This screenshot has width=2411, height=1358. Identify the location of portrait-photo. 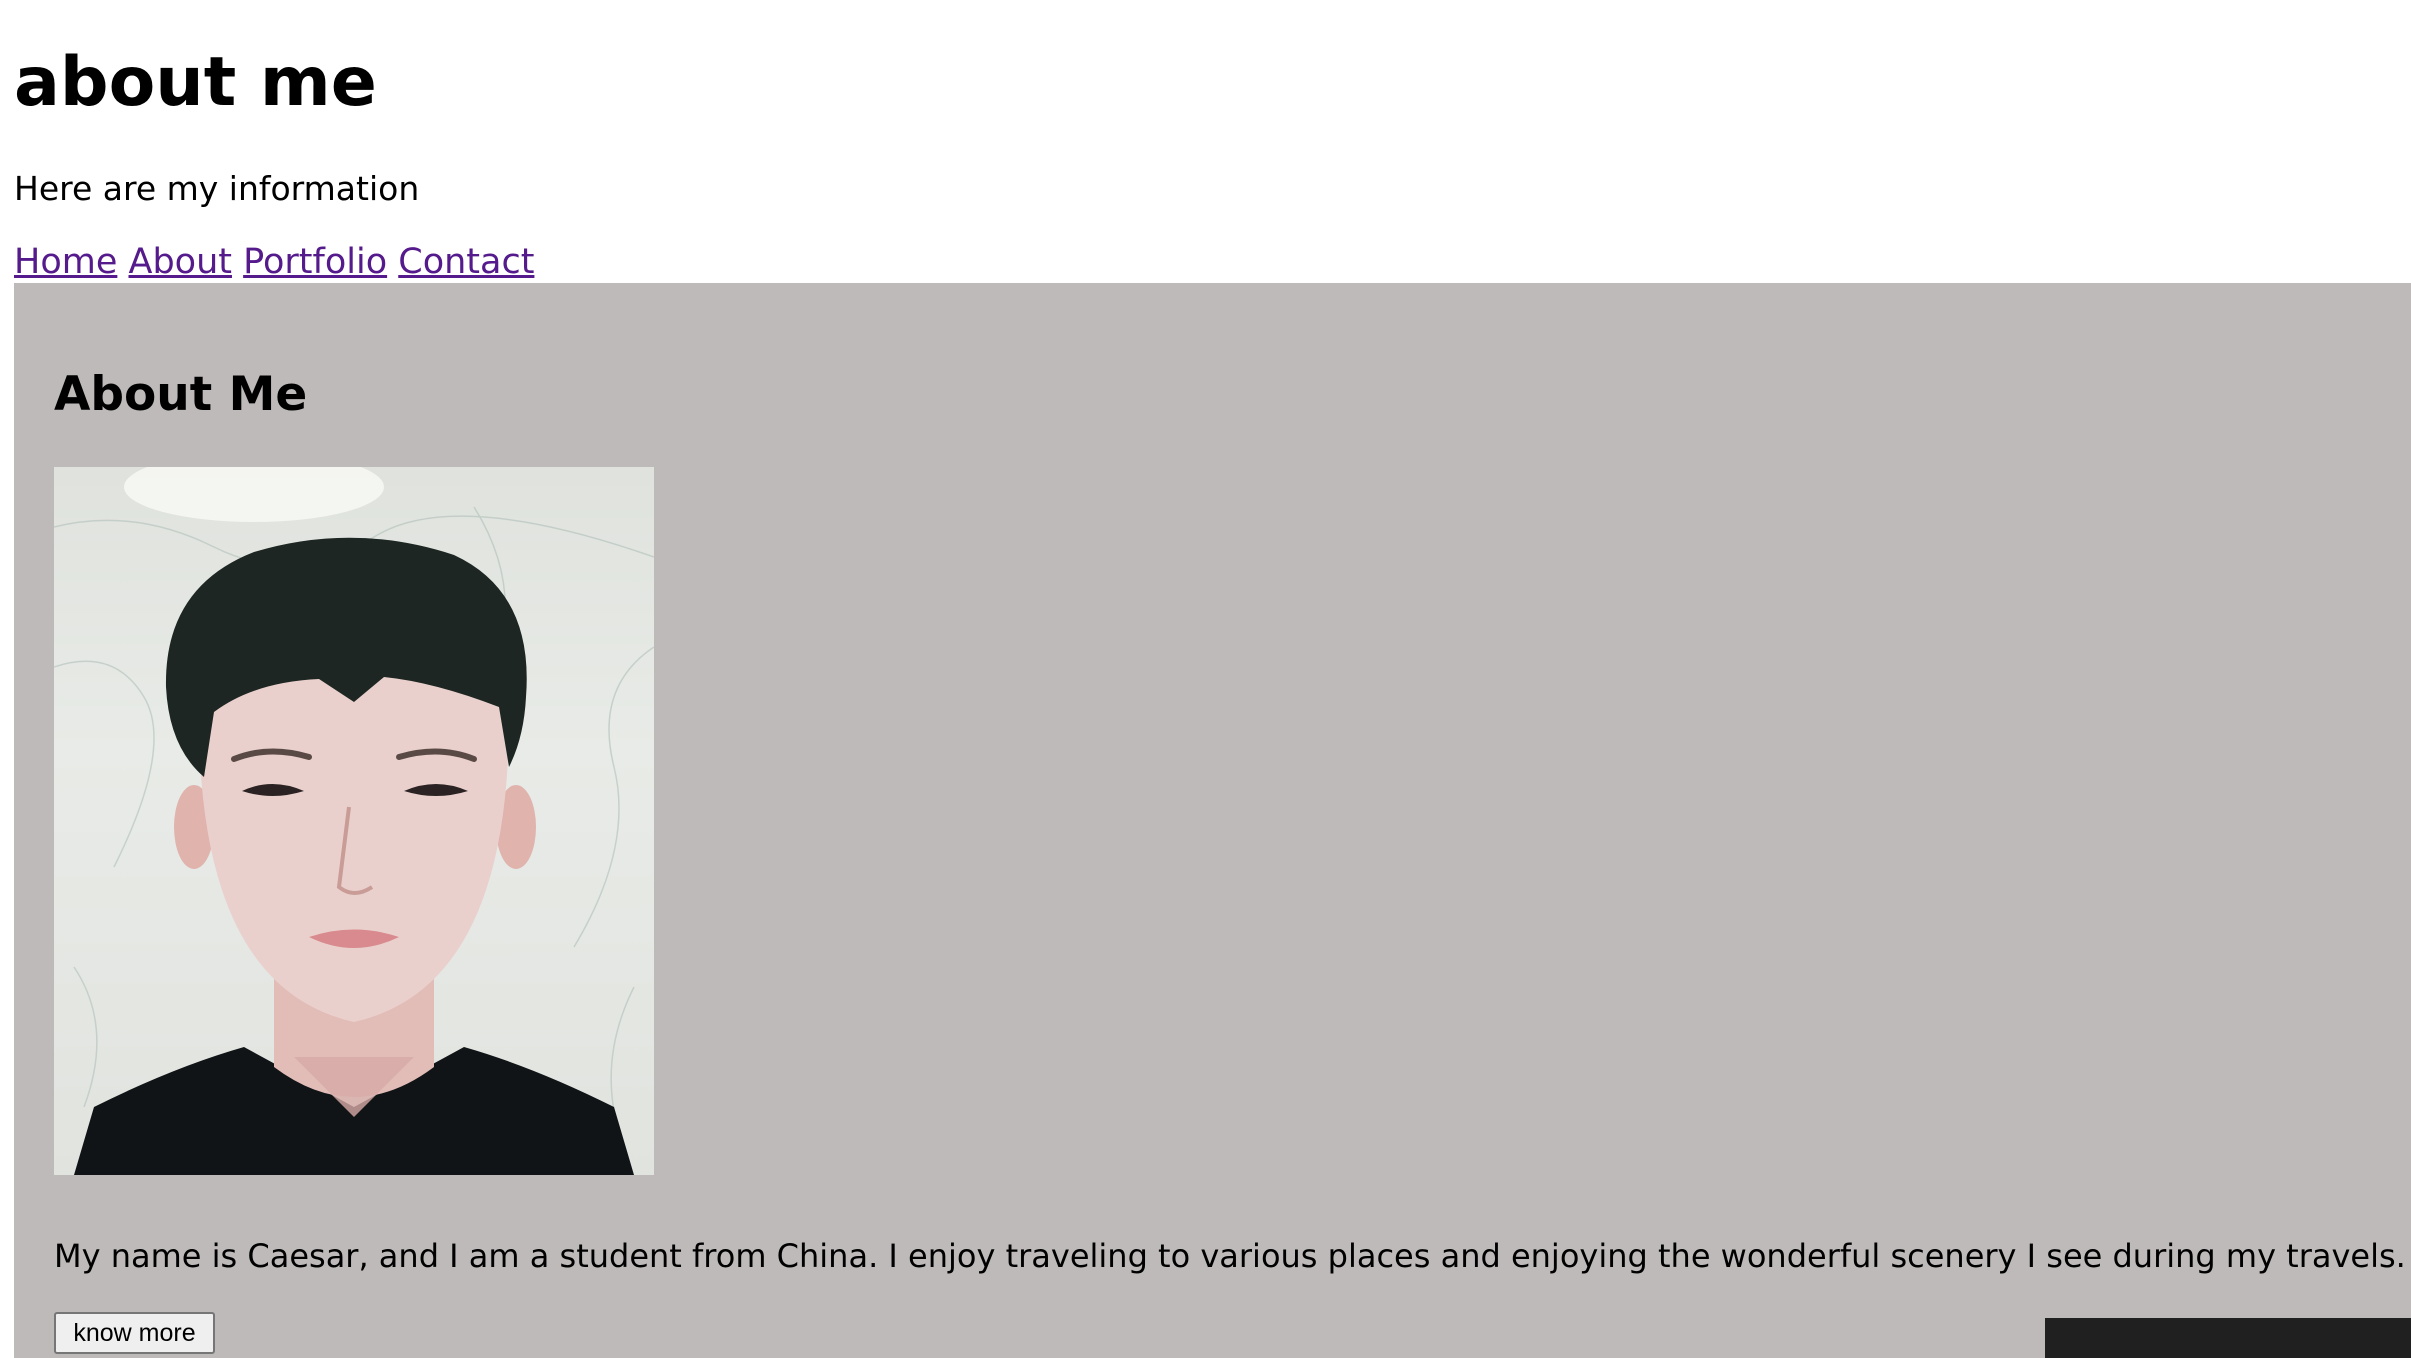
(354, 821).